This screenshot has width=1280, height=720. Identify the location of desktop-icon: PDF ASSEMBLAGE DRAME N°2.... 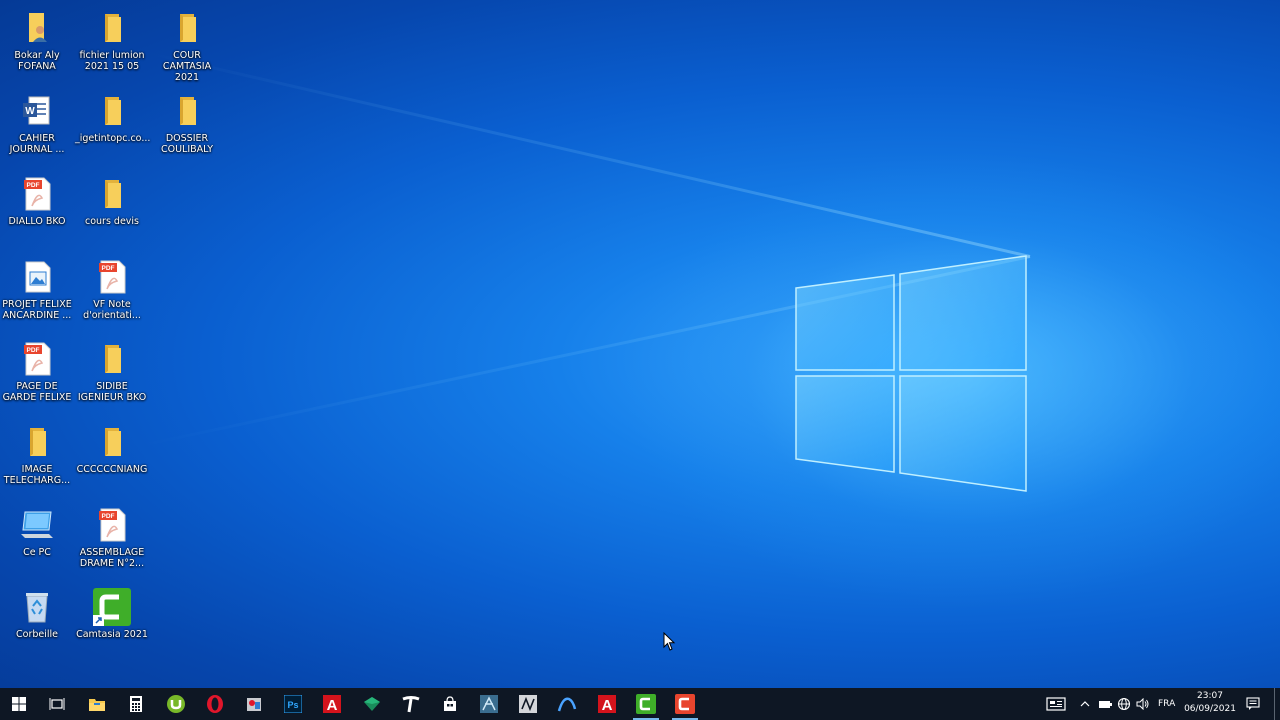
(112, 542).